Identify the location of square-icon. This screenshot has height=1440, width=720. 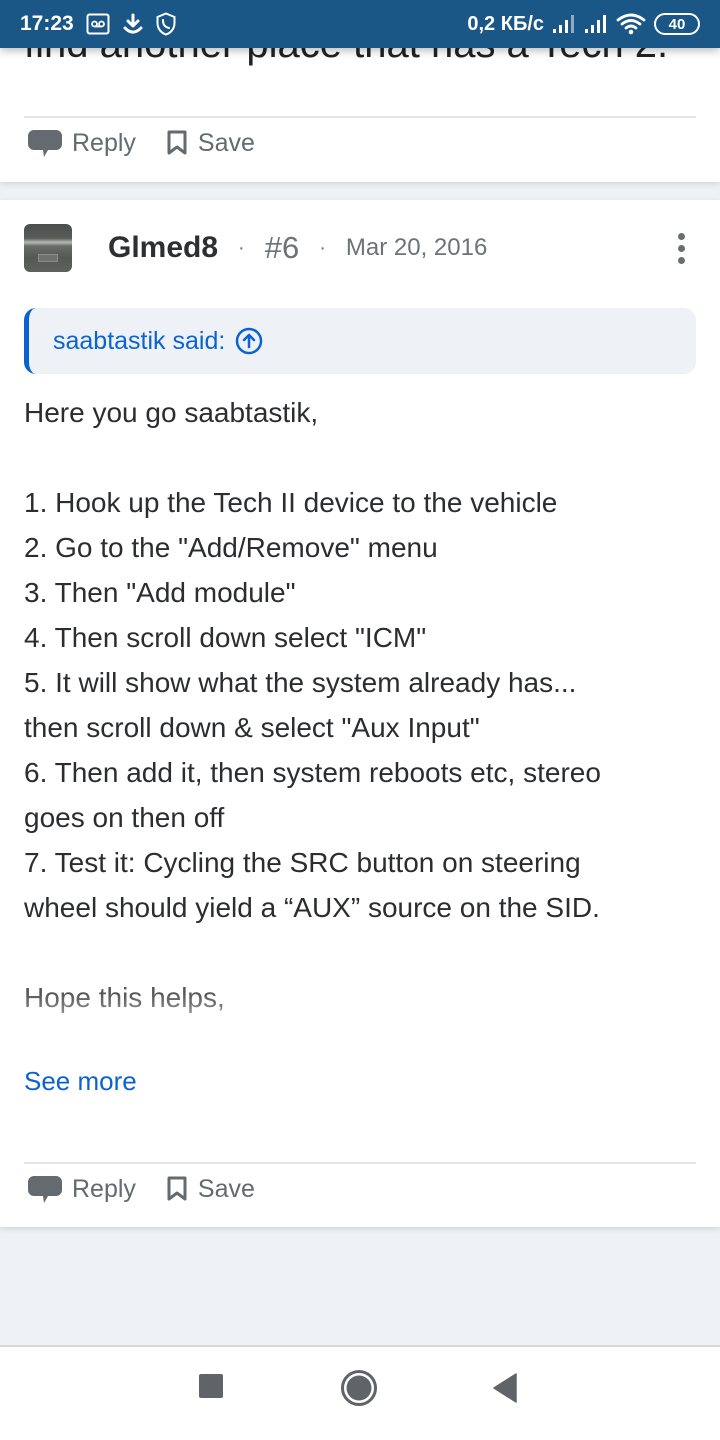
(211, 1386).